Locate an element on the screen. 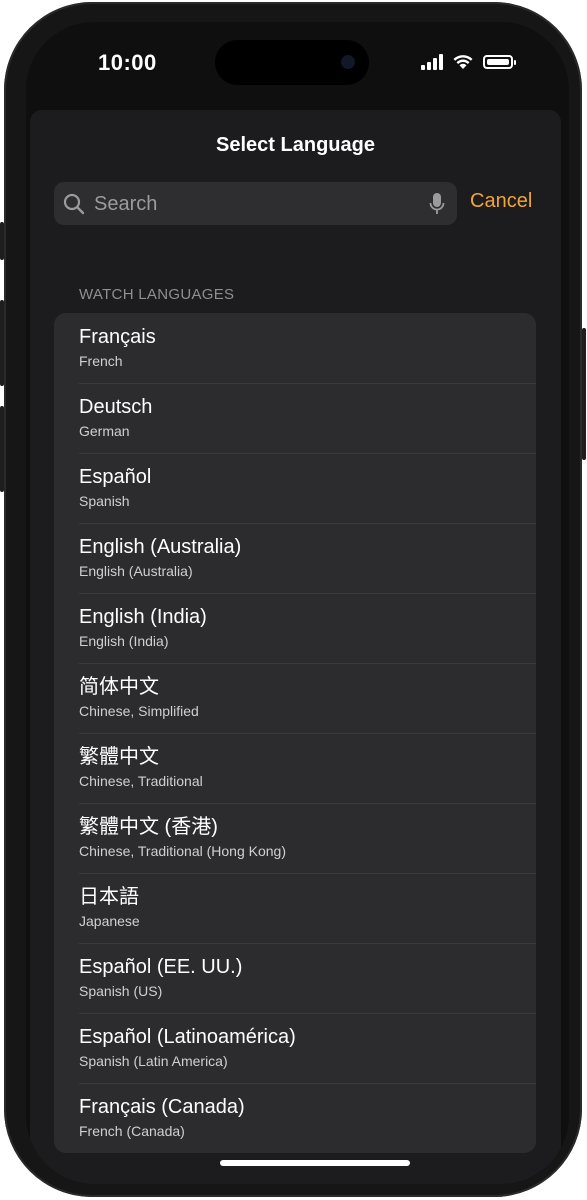 This screenshot has width=587, height=1200. language-name: 繁體中文 is located at coordinates (119, 757).